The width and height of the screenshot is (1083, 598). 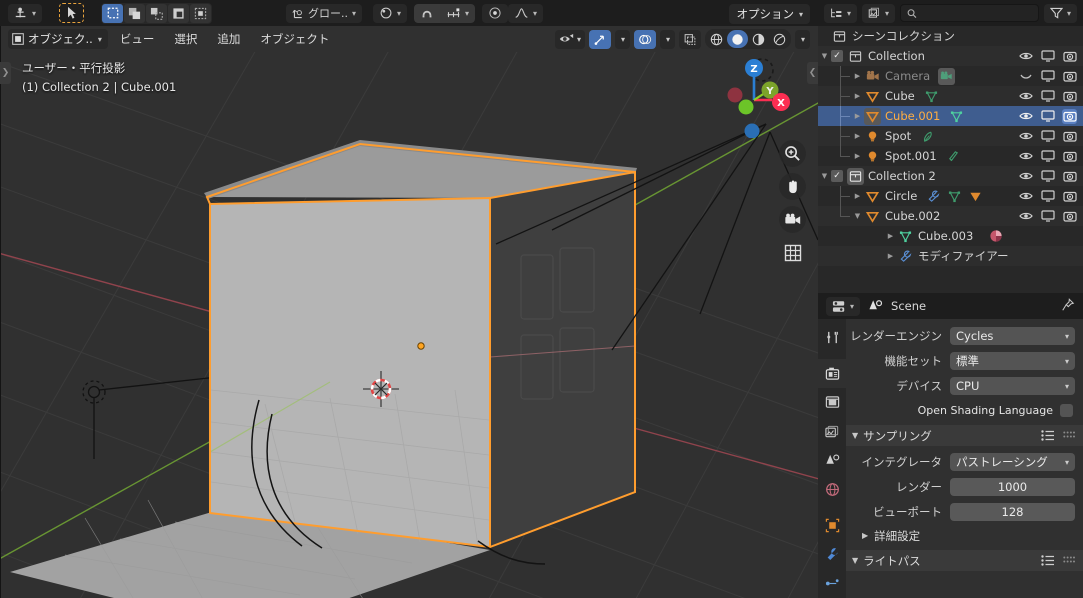 What do you see at coordinates (950, 56) in the screenshot?
I see `outliner-row-collection: ▼ ✓ Collection` at bounding box center [950, 56].